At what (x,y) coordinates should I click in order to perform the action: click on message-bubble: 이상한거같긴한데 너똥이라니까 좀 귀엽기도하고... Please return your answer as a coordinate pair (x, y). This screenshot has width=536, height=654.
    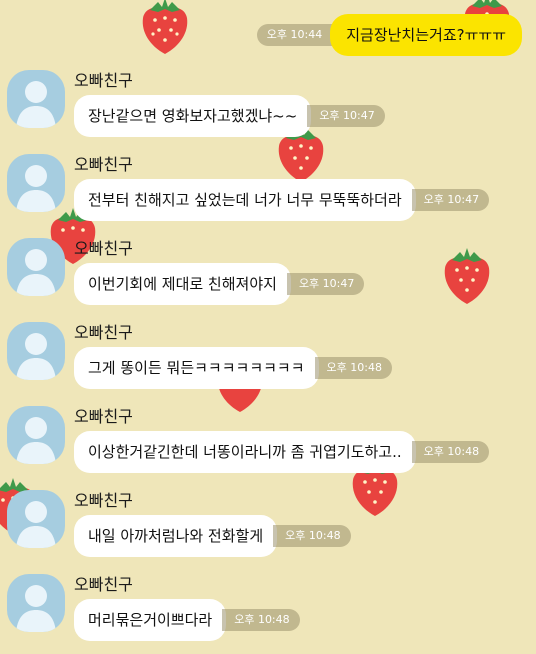
    Looking at the image, I should click on (245, 452).